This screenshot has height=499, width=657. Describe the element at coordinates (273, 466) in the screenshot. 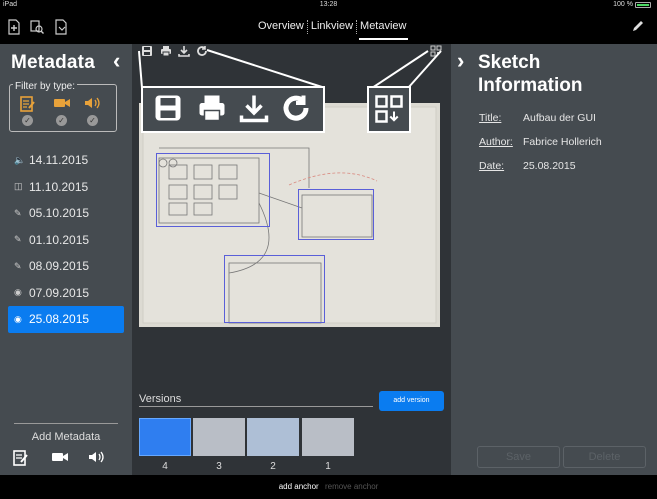

I see `version-number: 2` at that location.